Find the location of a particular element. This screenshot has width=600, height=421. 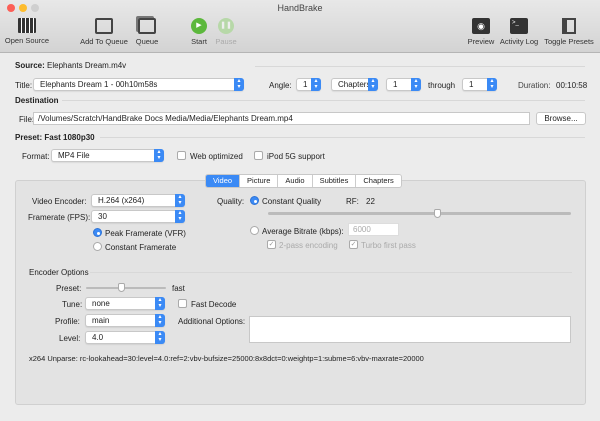

file-label: File: is located at coordinates (27, 119).